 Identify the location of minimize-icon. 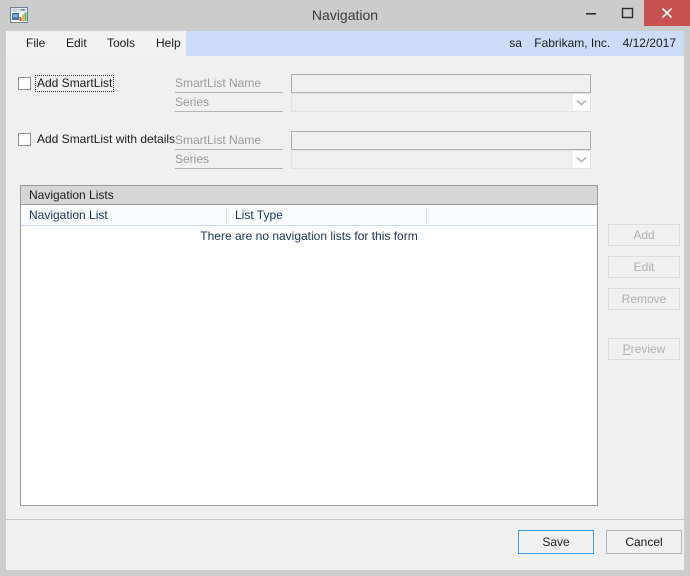
(591, 14).